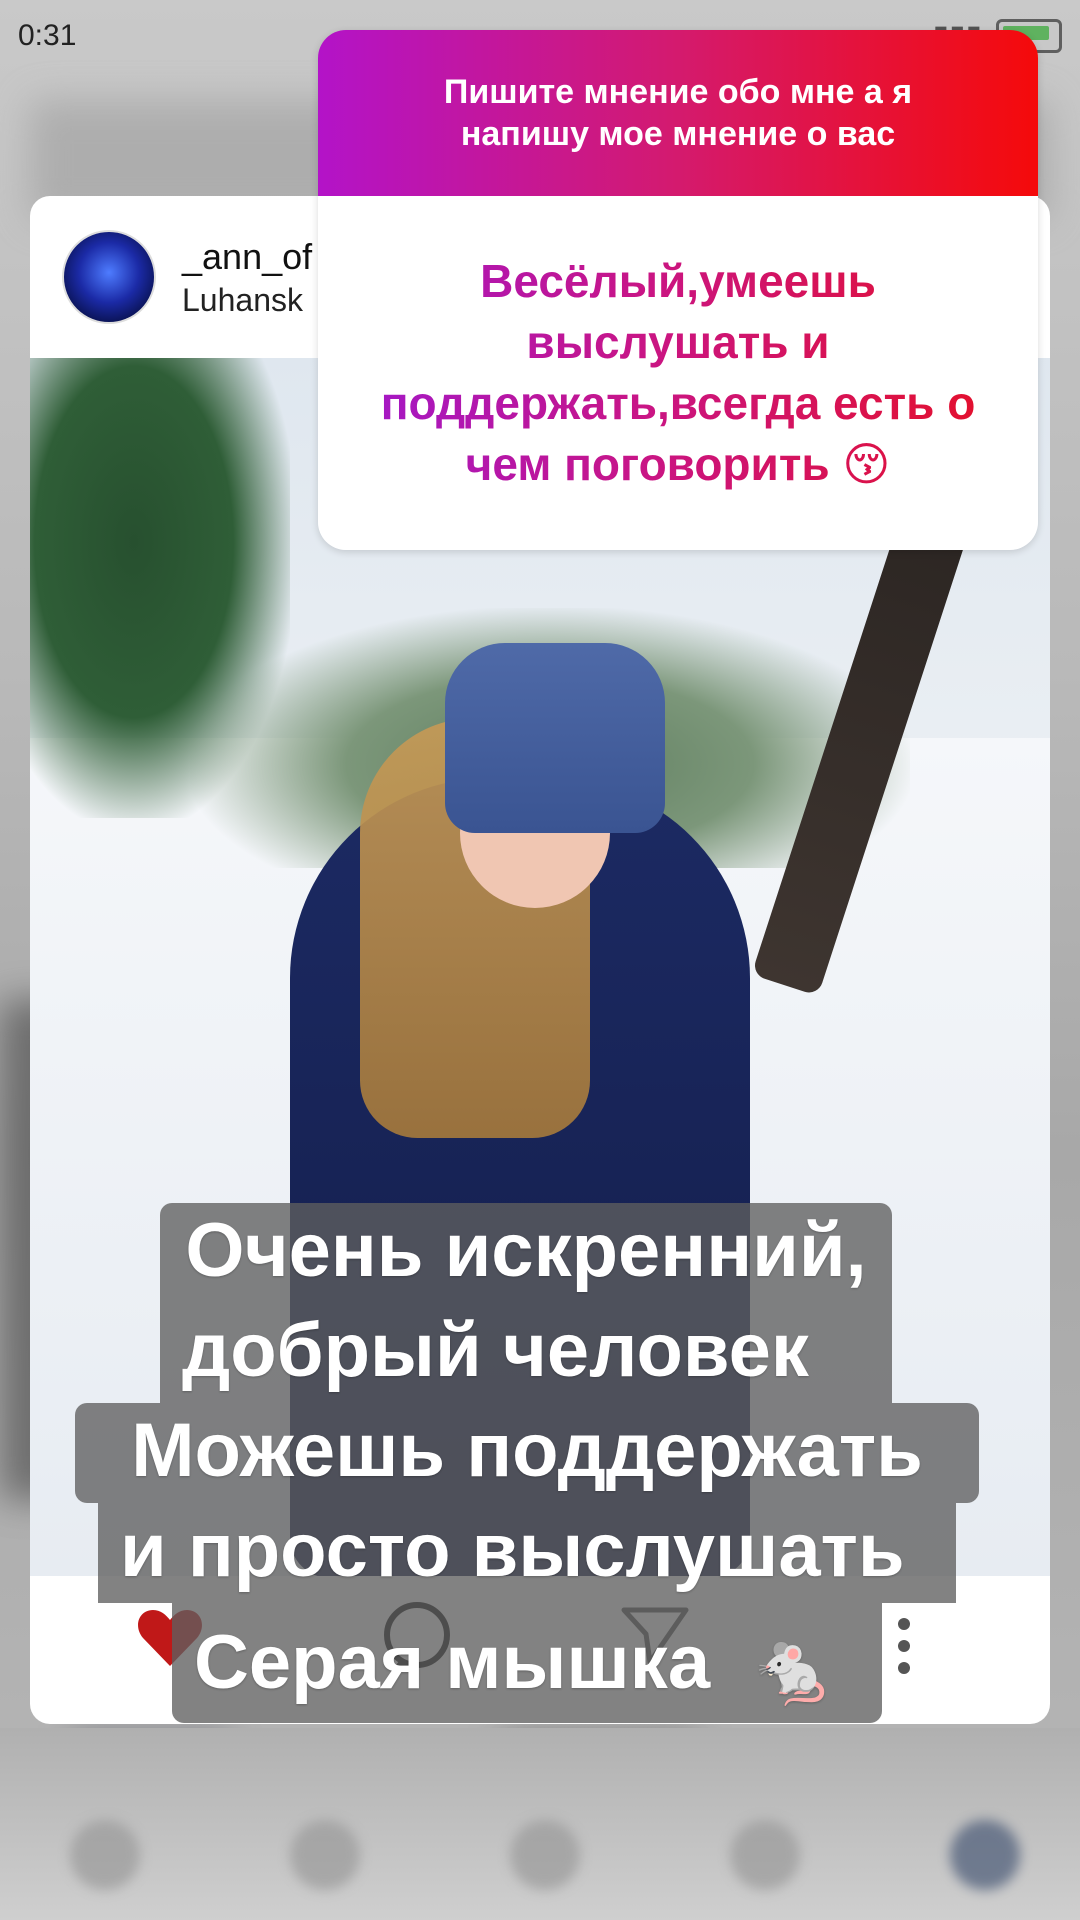 The height and width of the screenshot is (1920, 1080). I want to click on comment-icon, so click(417, 1637).